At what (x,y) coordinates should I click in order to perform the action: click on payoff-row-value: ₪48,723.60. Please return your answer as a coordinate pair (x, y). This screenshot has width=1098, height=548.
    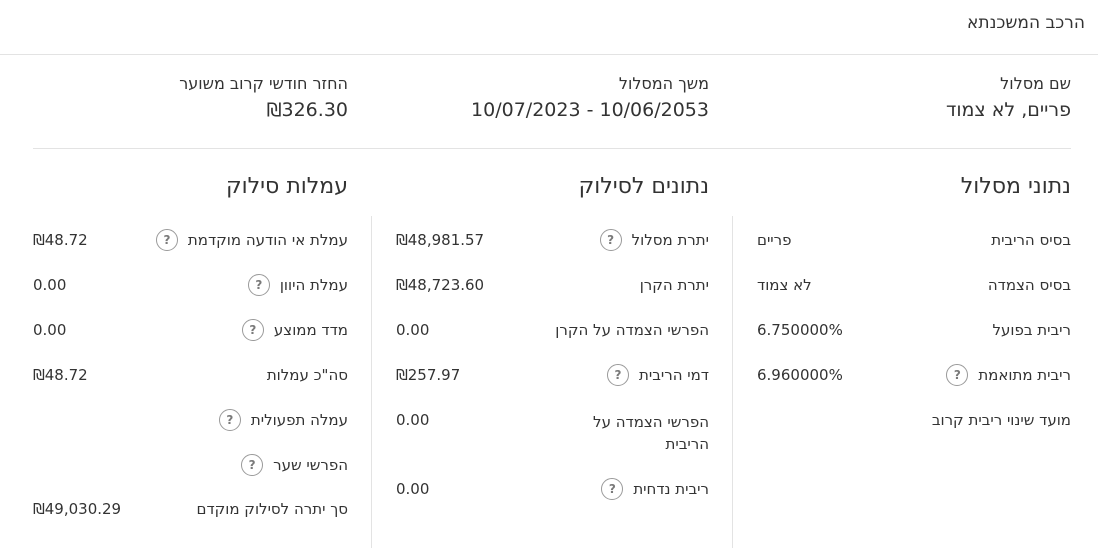
    Looking at the image, I should click on (440, 285).